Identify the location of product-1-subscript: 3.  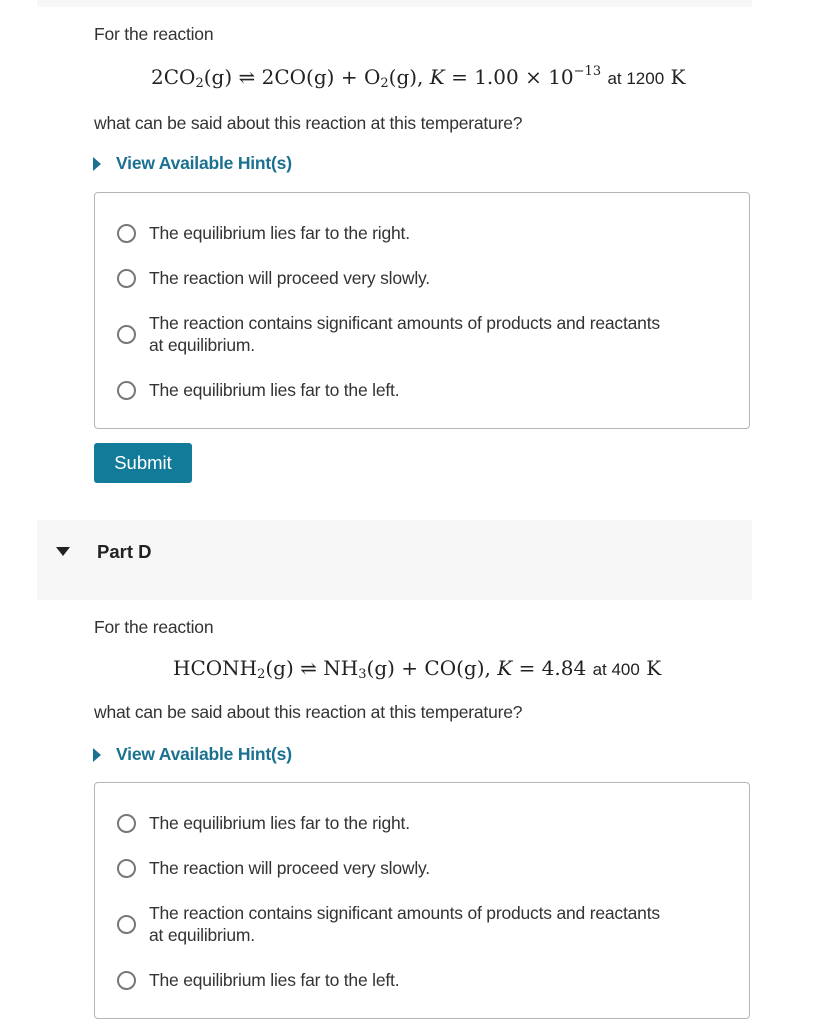
(362, 674).